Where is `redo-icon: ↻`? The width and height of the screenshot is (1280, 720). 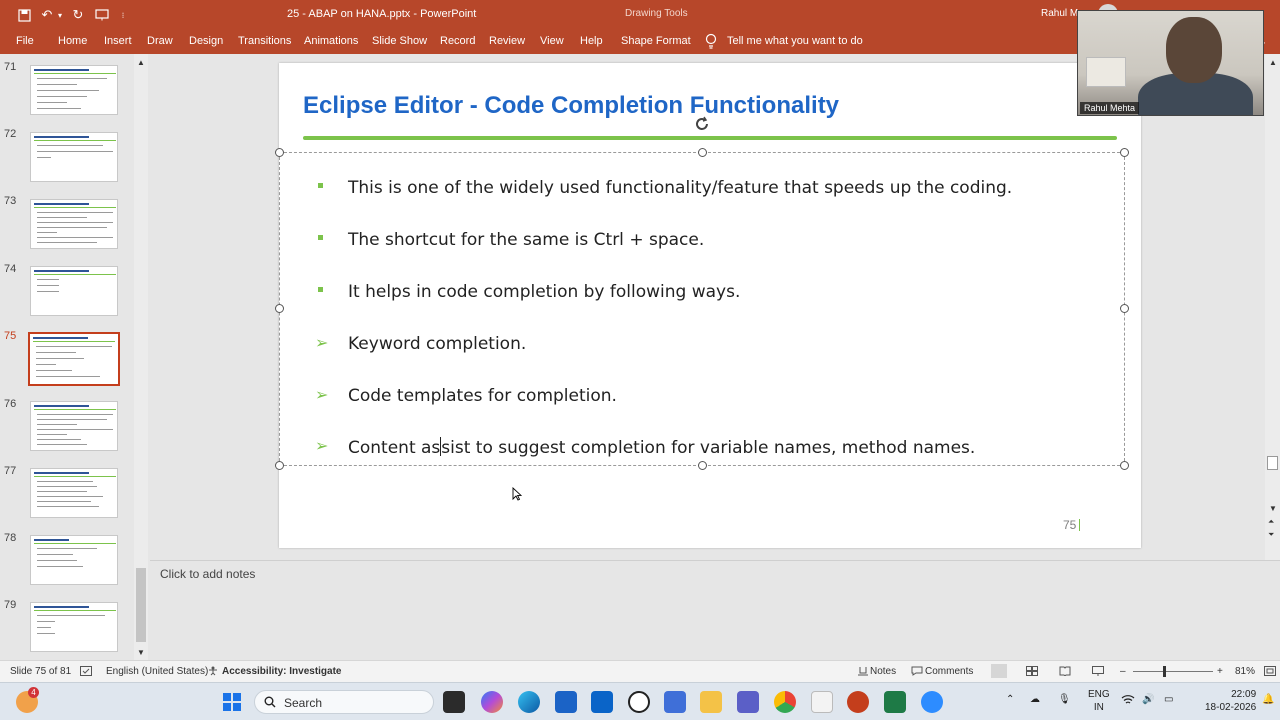 redo-icon: ↻ is located at coordinates (78, 15).